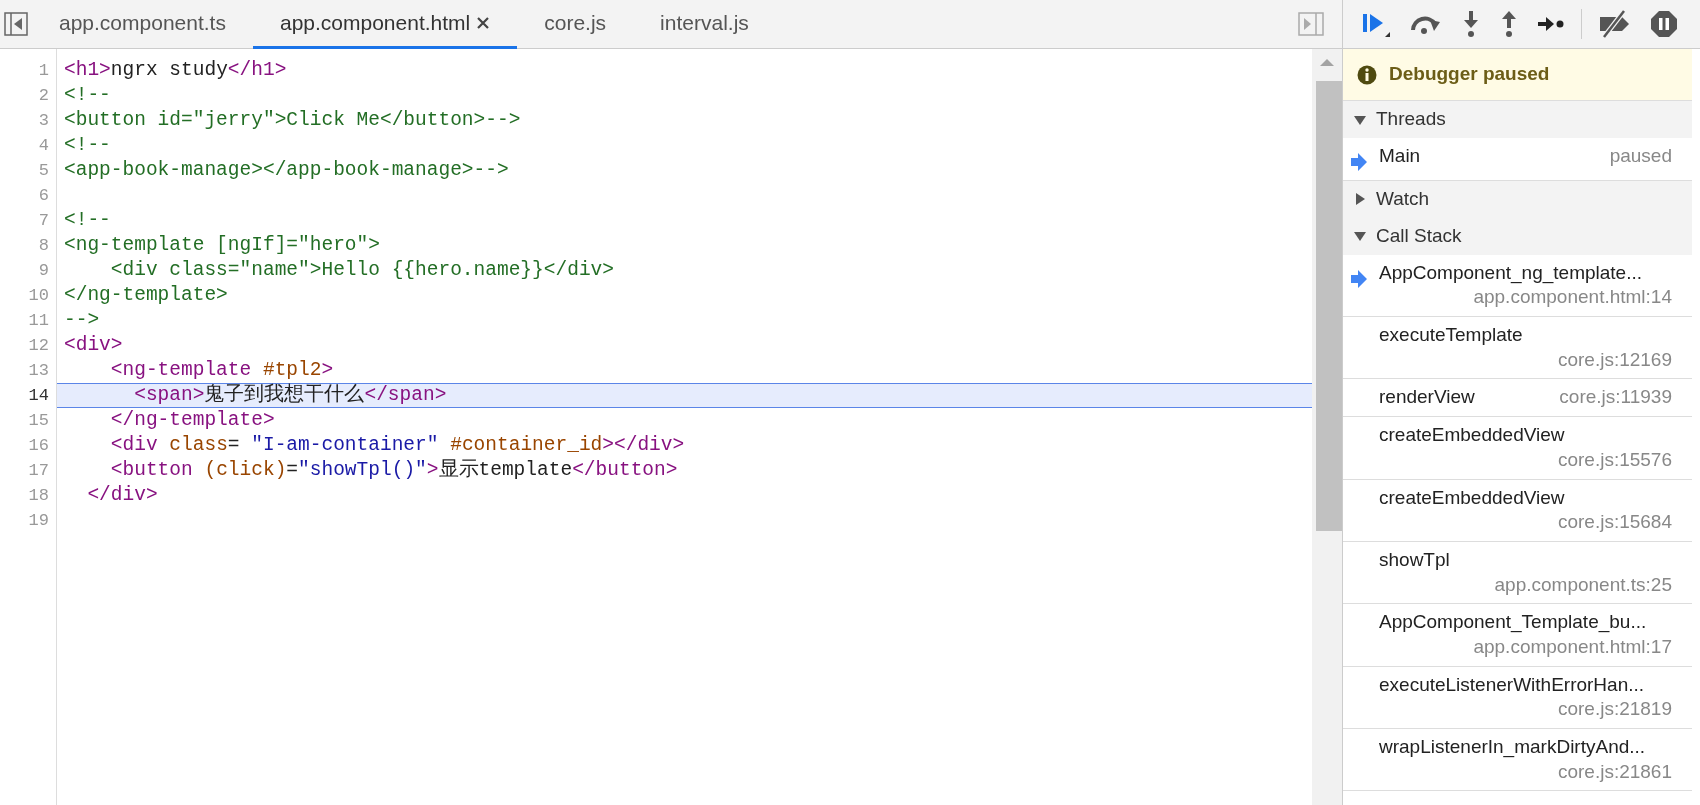 This screenshot has height=805, width=1700. I want to click on source-location: core.js:11939, so click(1615, 397).